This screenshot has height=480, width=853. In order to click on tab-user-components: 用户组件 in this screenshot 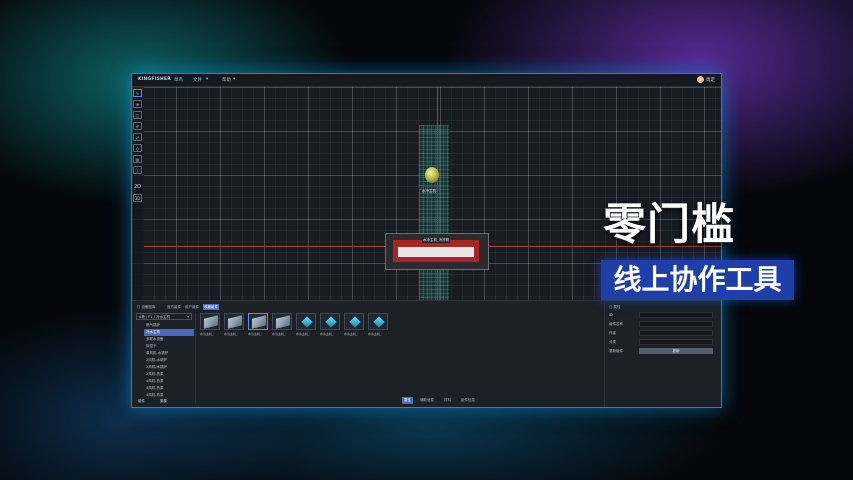, I will do `click(192, 307)`.